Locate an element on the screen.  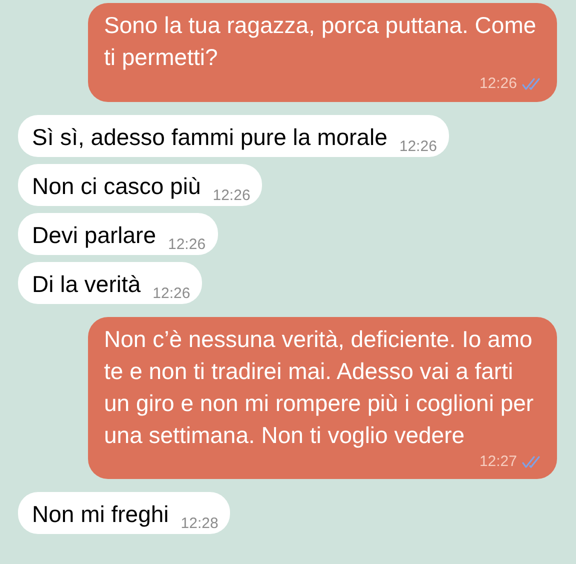
message-text: Di la verità is located at coordinates (86, 284).